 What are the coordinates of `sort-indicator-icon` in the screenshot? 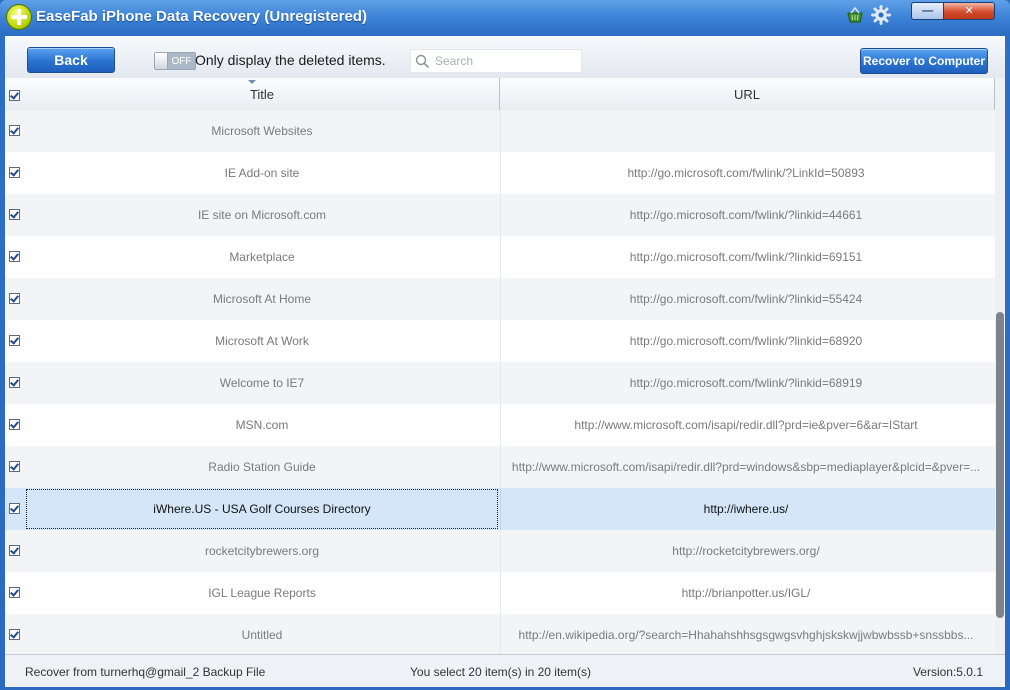 It's located at (252, 82).